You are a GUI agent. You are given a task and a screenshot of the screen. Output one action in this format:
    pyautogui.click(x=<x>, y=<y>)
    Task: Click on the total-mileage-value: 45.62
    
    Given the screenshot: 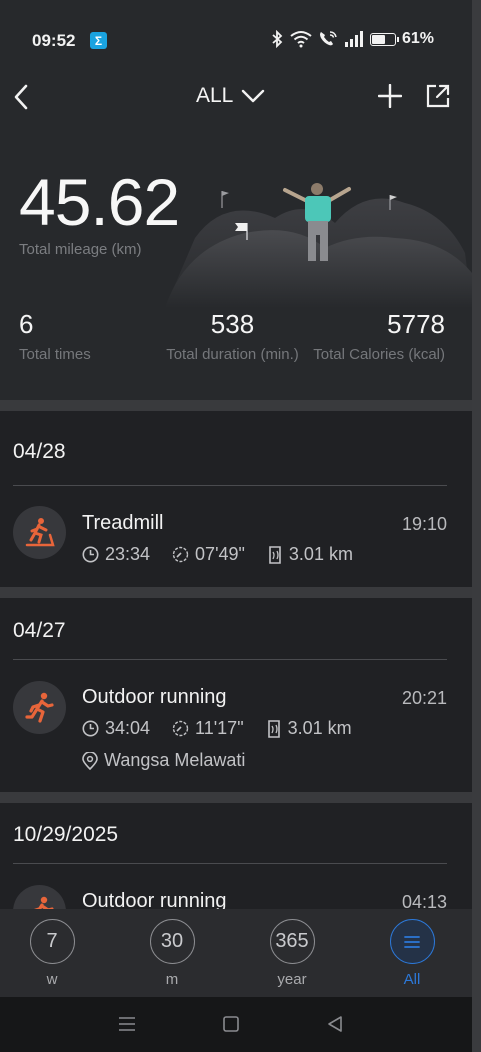 What is the action you would take?
    pyautogui.click(x=99, y=202)
    